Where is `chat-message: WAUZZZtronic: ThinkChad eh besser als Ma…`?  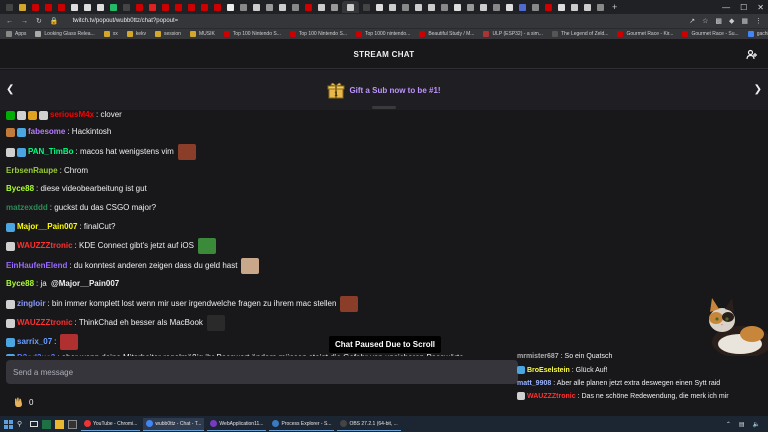
chat-message: WAUZZZtronic: ThinkChad eh besser als Ma… is located at coordinates (115, 323).